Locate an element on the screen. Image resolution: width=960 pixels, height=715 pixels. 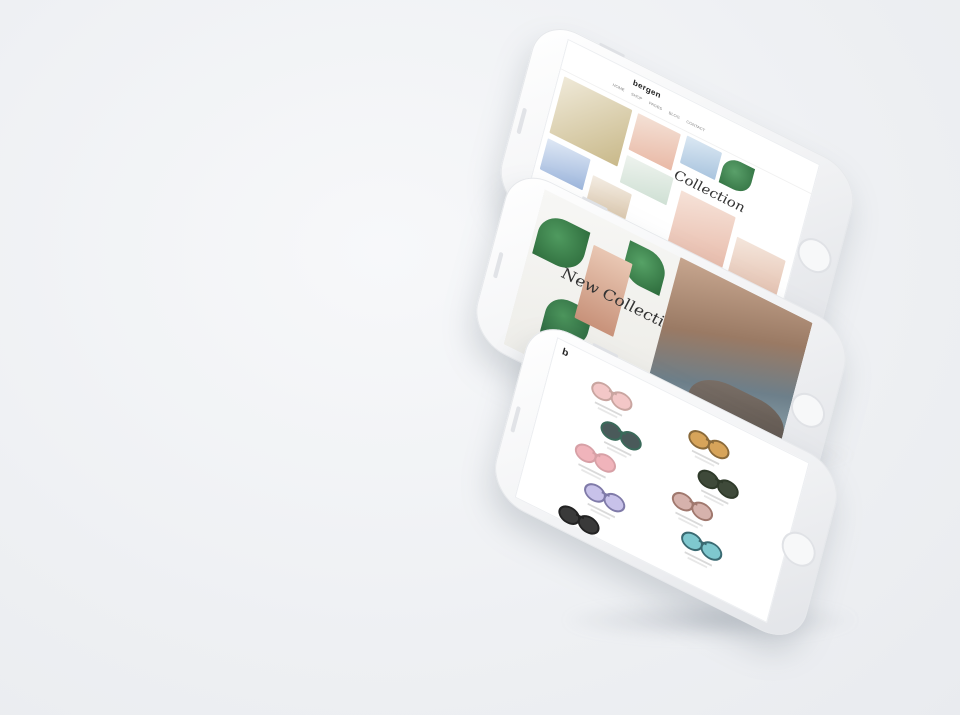
nav-item-contact: Contact is located at coordinates (696, 126).